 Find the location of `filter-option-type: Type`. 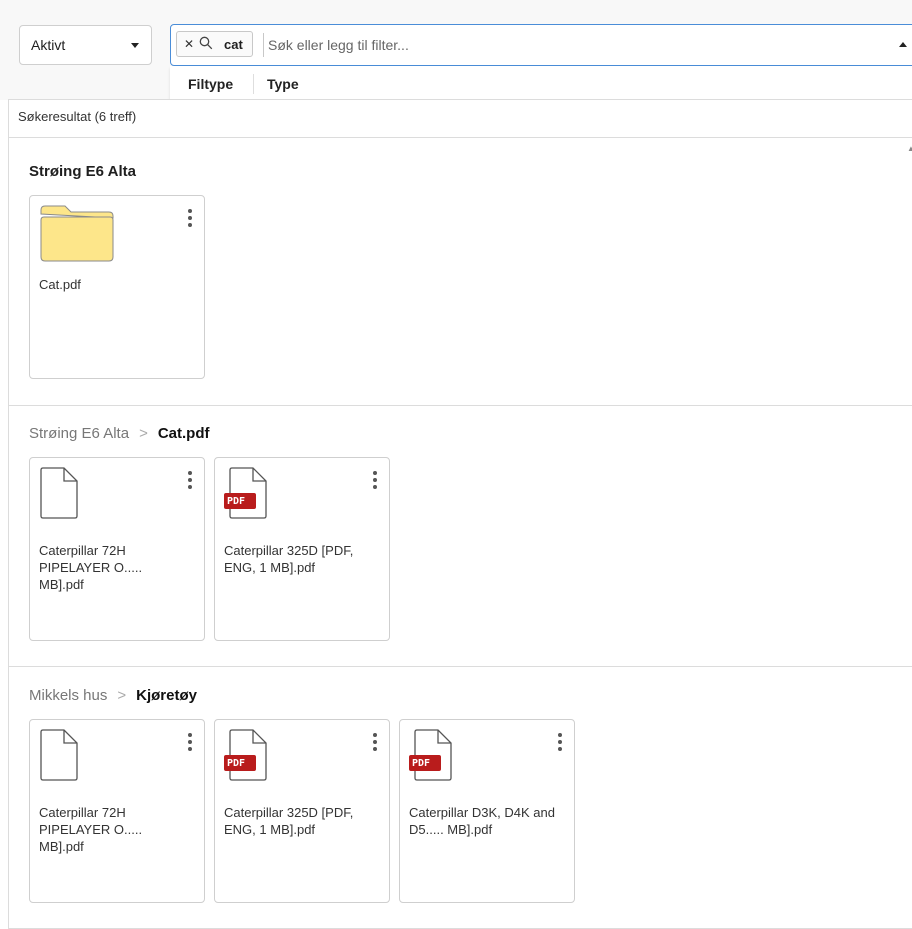

filter-option-type: Type is located at coordinates (283, 84).